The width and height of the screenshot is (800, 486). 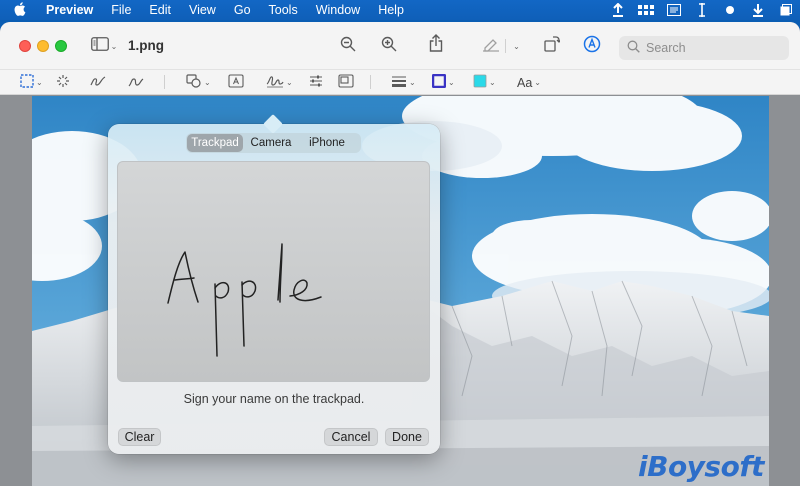 I want to click on zoom-out-button, so click(x=348, y=46).